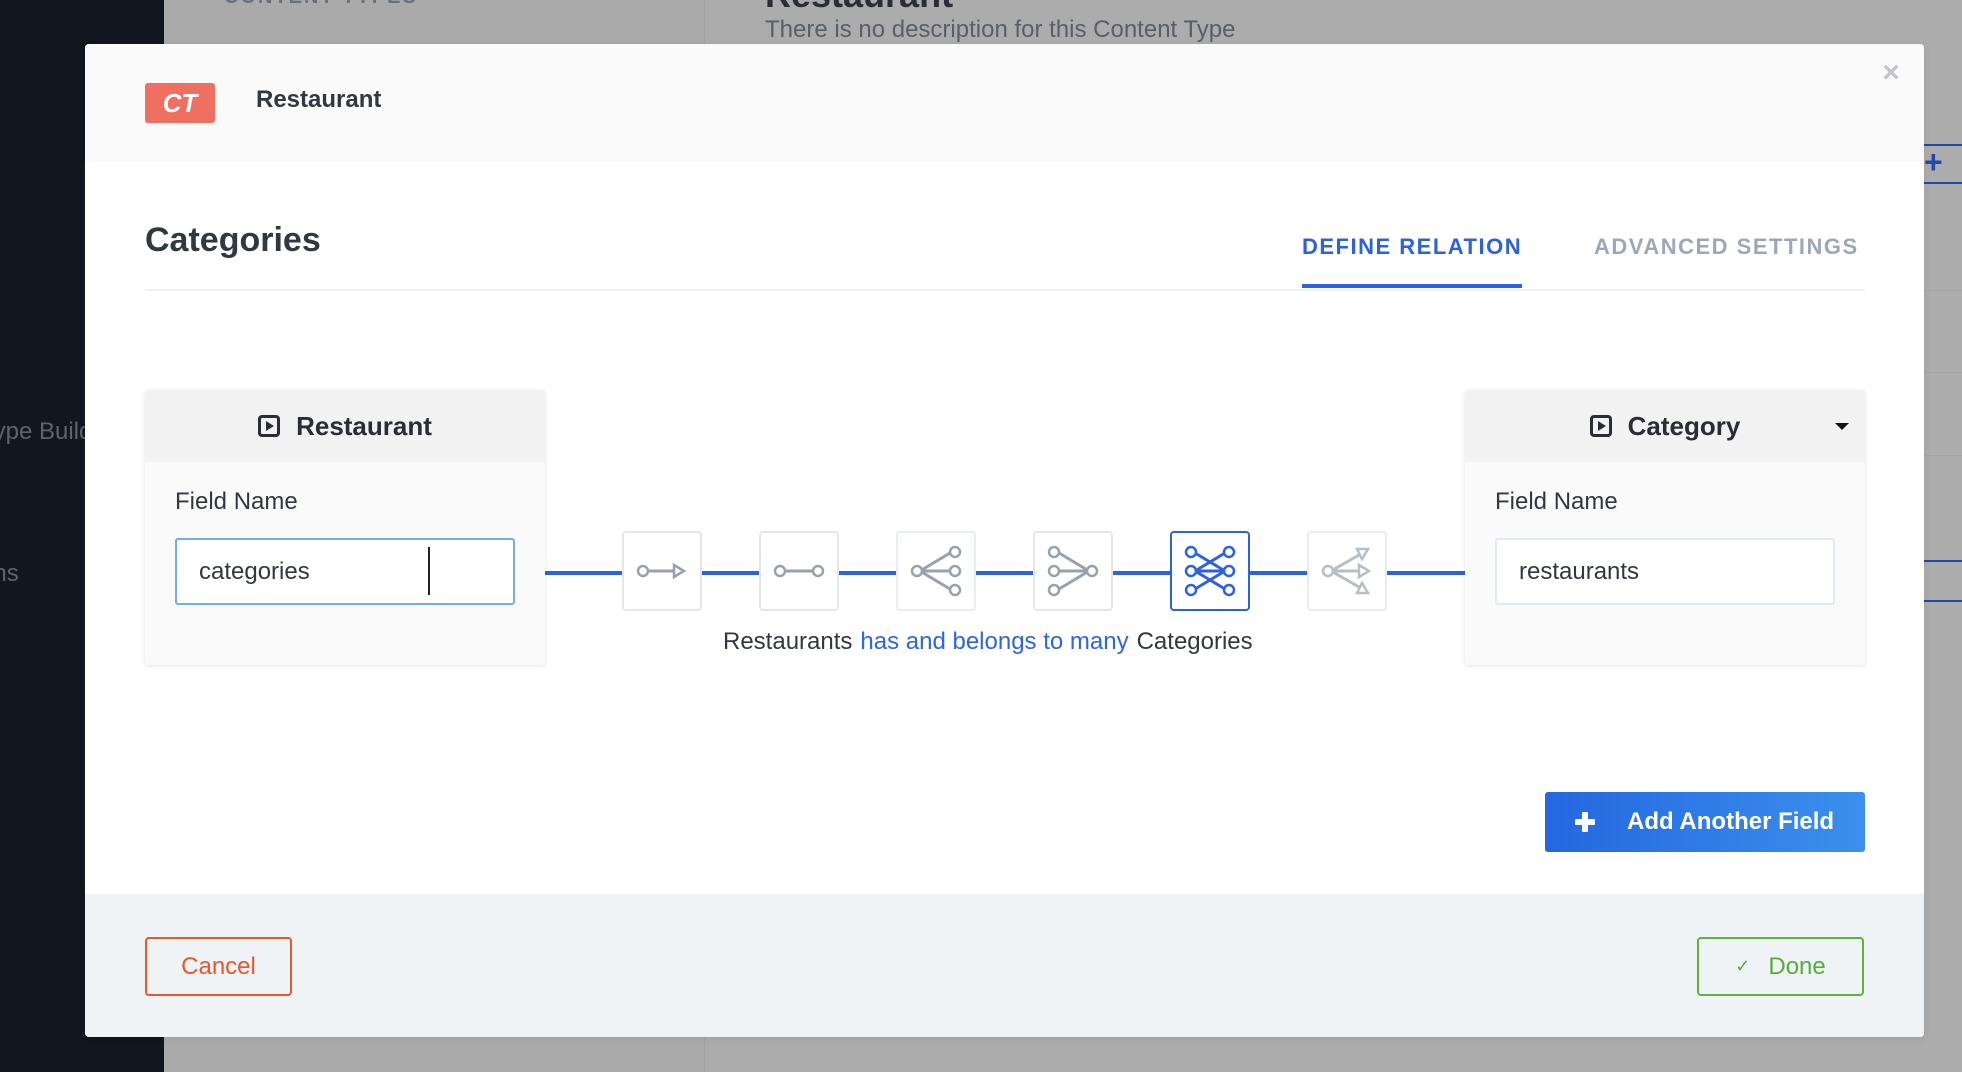  I want to click on done-label: Done, so click(1797, 966).